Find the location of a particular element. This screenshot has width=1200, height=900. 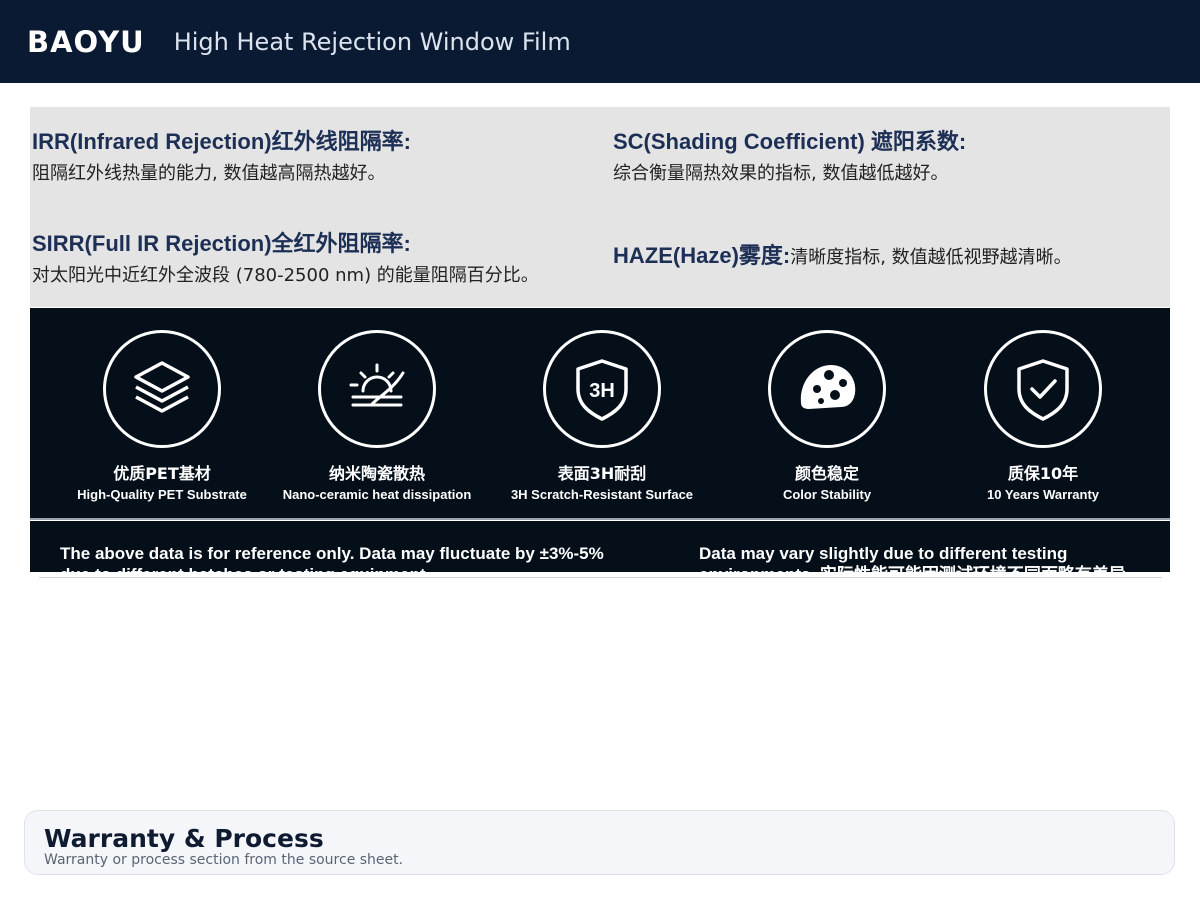

feature-3h: 3H 表面3H耐刮 3H Scratch-Resistant Surface is located at coordinates (602, 416).